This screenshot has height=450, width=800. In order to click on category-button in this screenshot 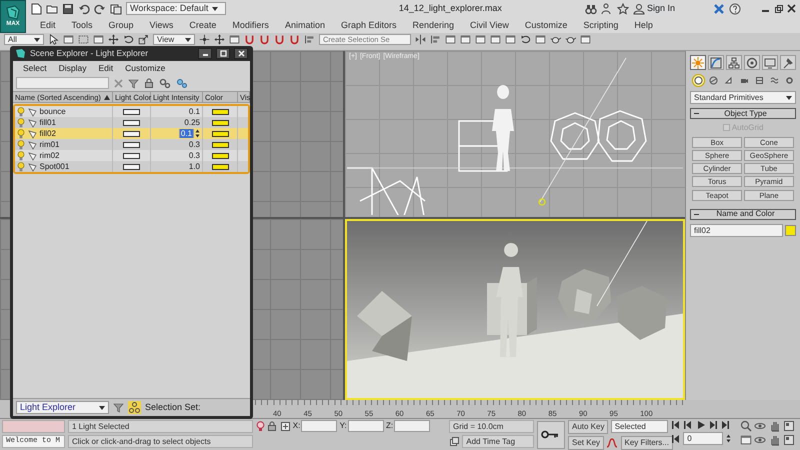, I will do `click(699, 80)`.